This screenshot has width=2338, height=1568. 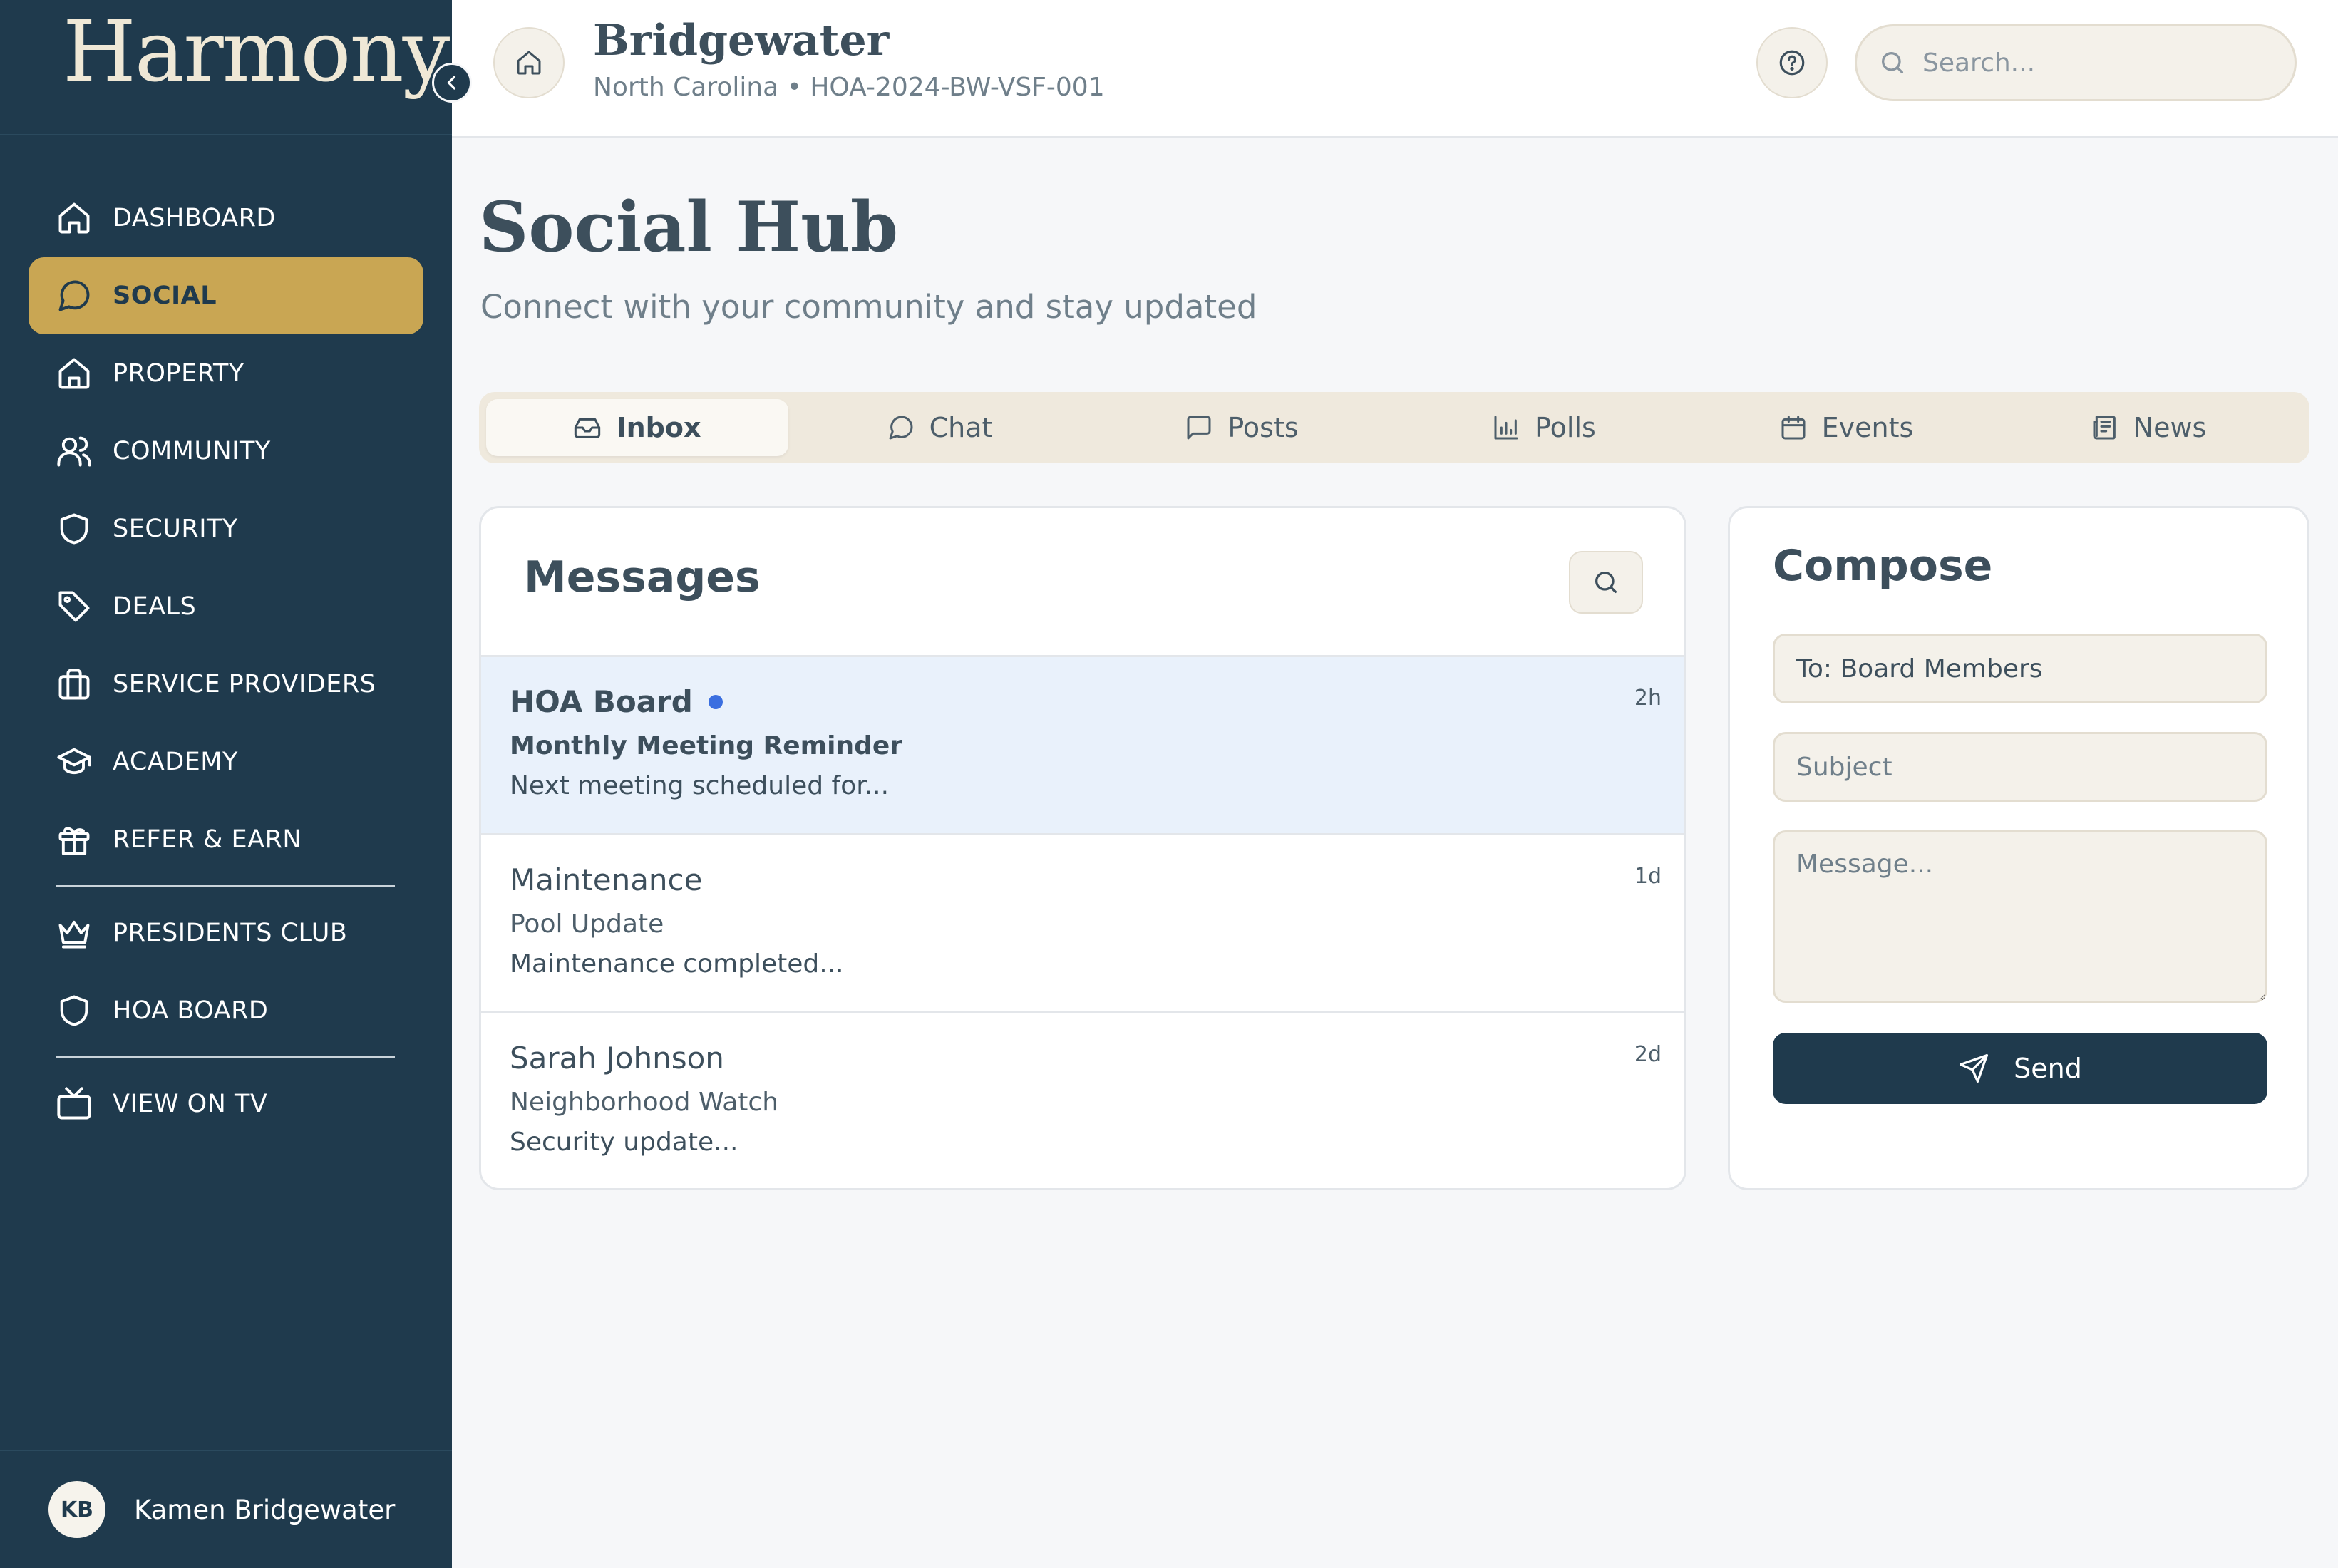 What do you see at coordinates (230, 933) in the screenshot?
I see `sidebar-item-label: PRESIDENTS CLUB` at bounding box center [230, 933].